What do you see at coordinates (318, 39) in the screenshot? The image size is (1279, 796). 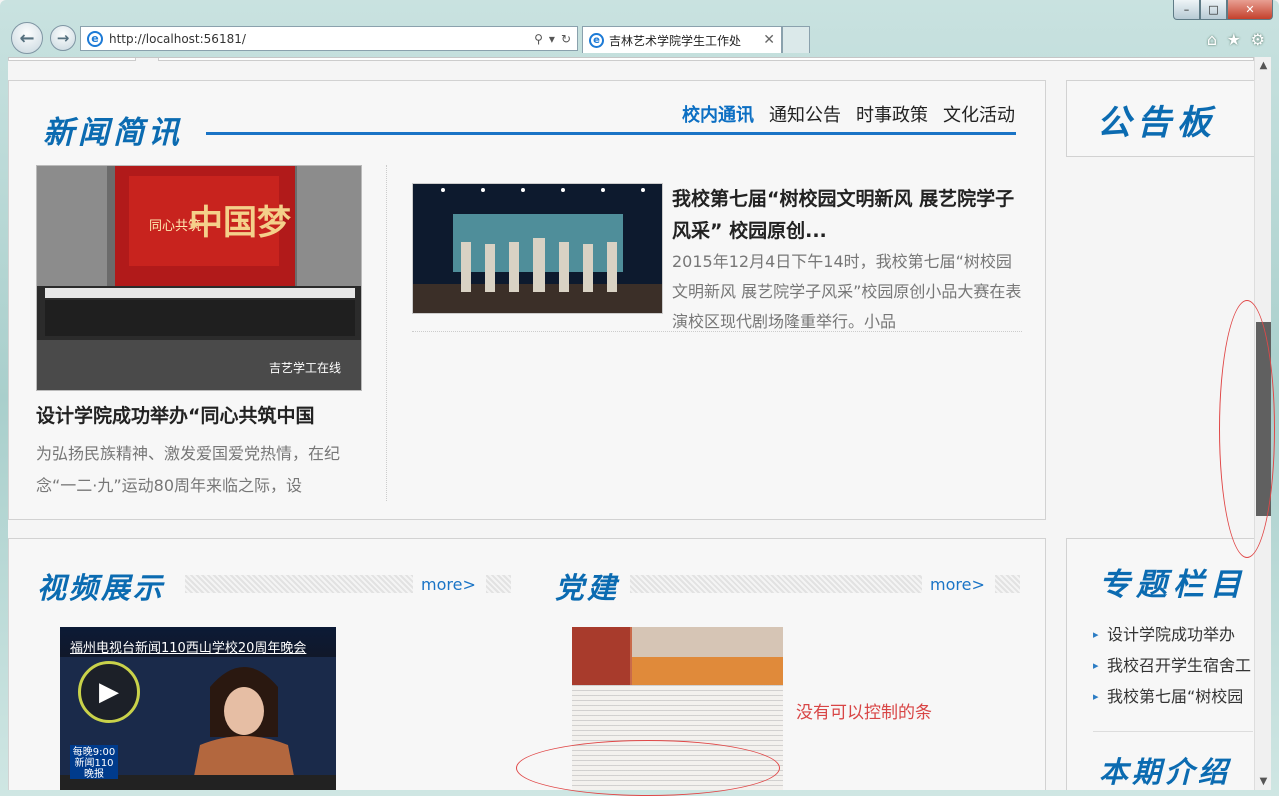 I see `url-text: http://localhost:56181/` at bounding box center [318, 39].